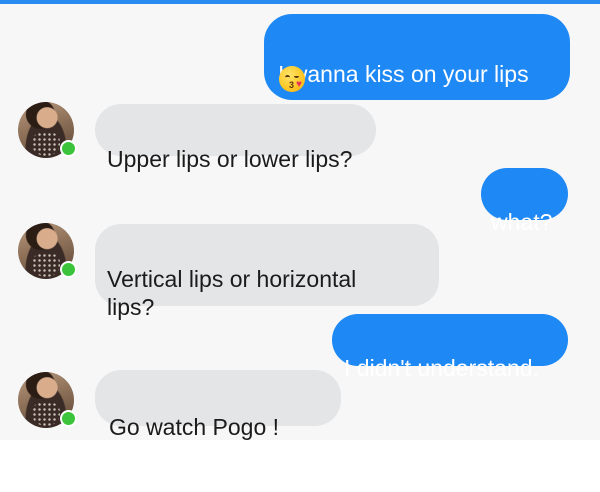  I want to click on message-text: what?, so click(522, 222).